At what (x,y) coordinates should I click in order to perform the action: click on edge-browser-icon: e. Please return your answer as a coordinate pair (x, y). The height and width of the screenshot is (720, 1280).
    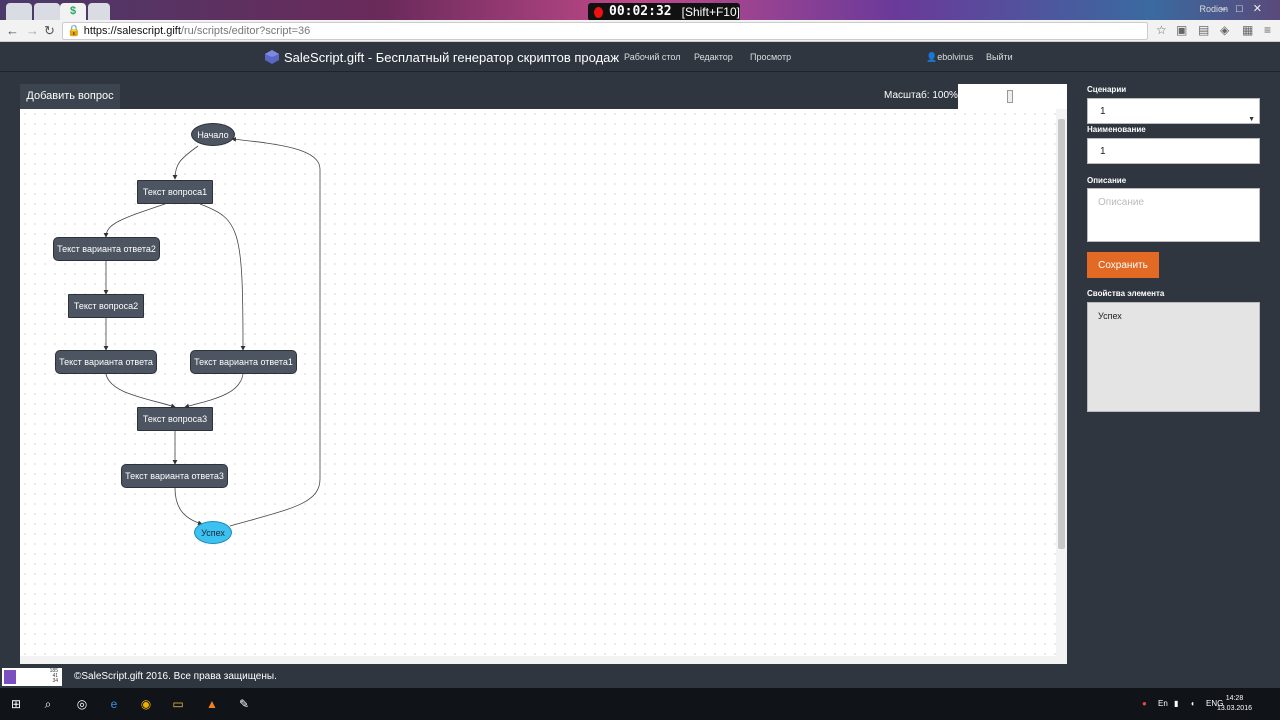
    Looking at the image, I should click on (114, 704).